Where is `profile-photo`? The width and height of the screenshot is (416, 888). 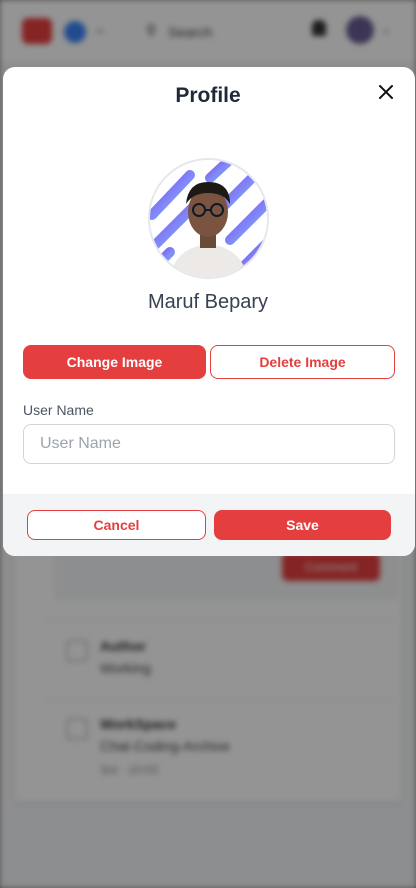 profile-photo is located at coordinates (208, 218).